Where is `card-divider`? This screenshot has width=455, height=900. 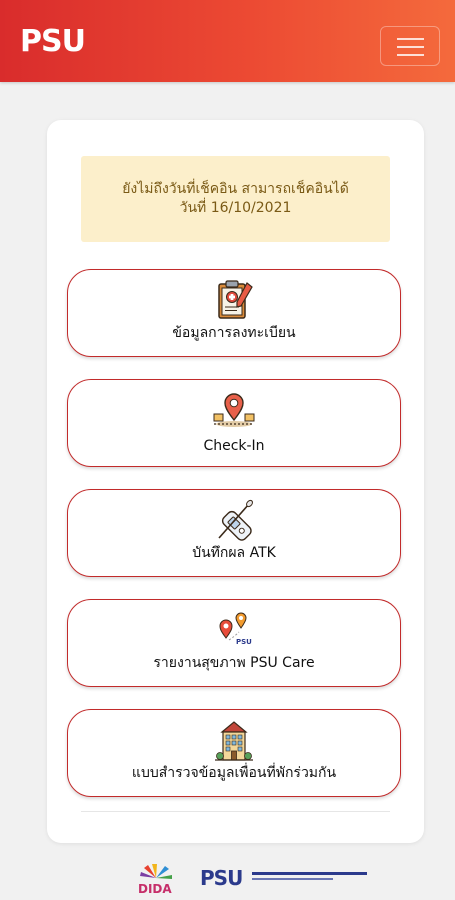 card-divider is located at coordinates (235, 811).